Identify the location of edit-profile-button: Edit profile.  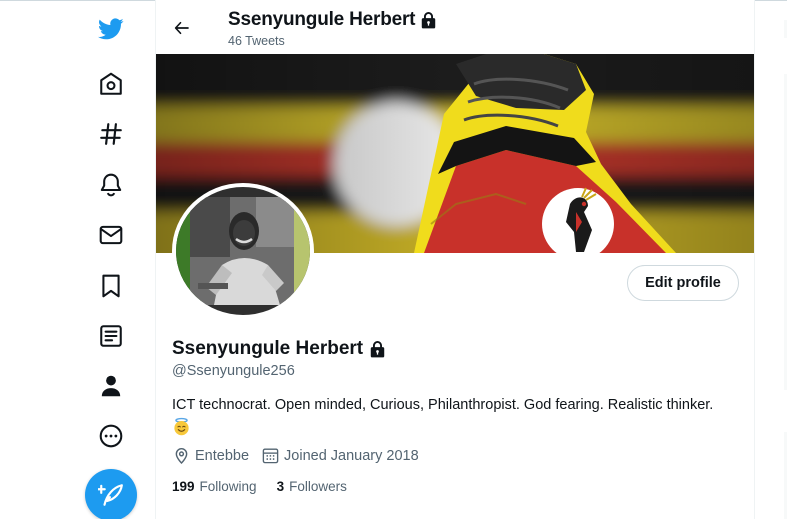
(683, 283).